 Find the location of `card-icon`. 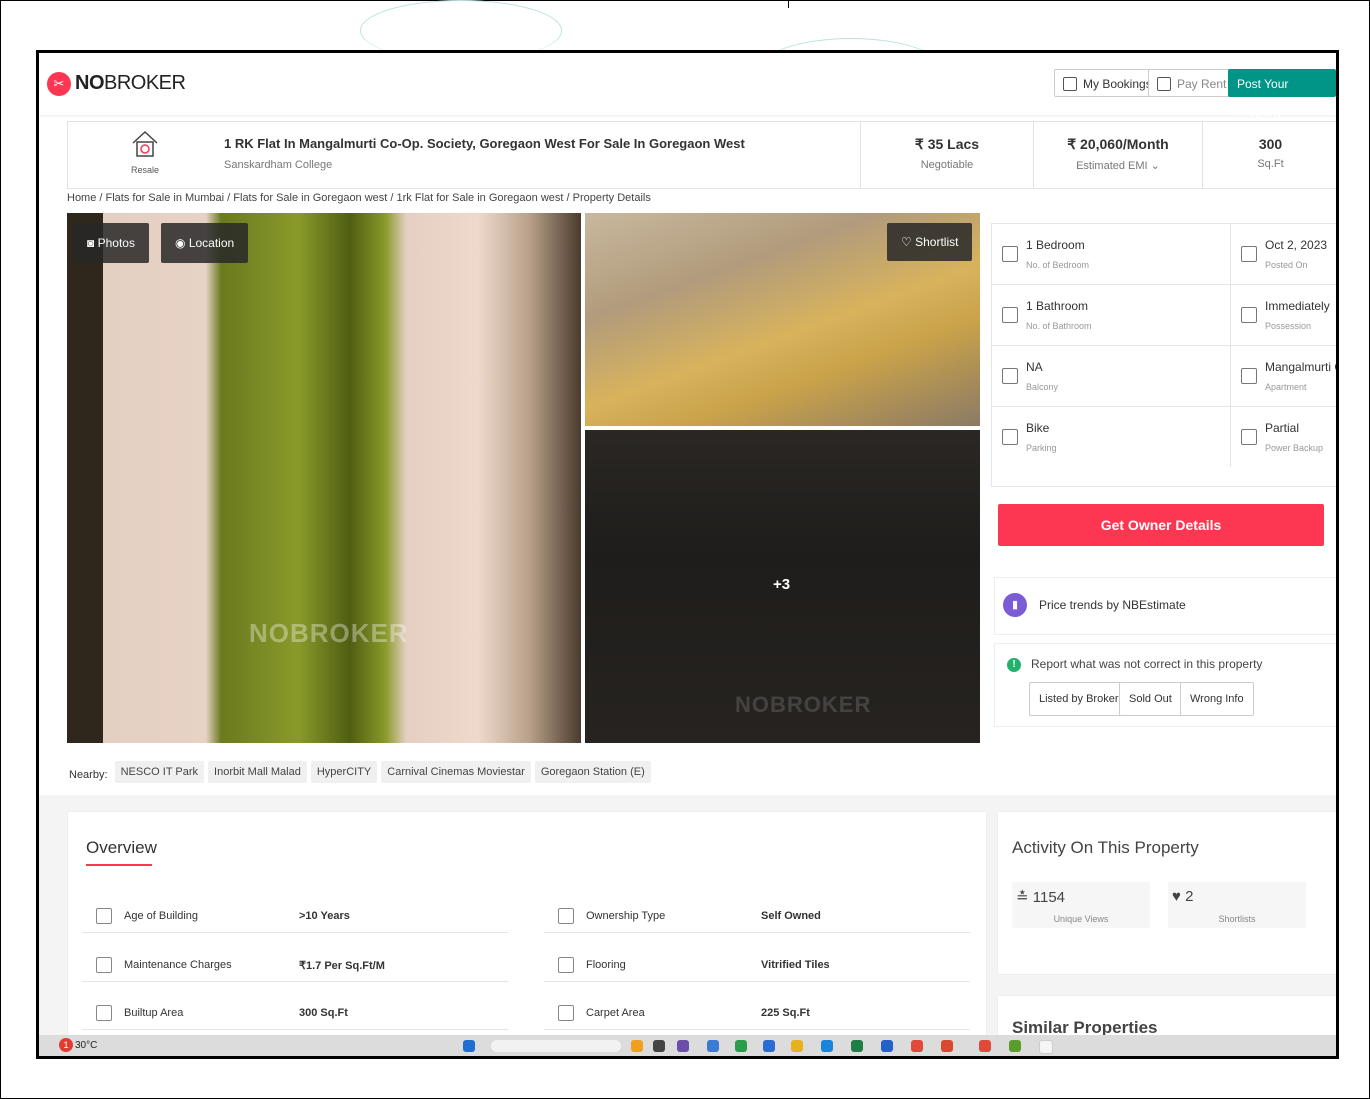

card-icon is located at coordinates (1164, 84).